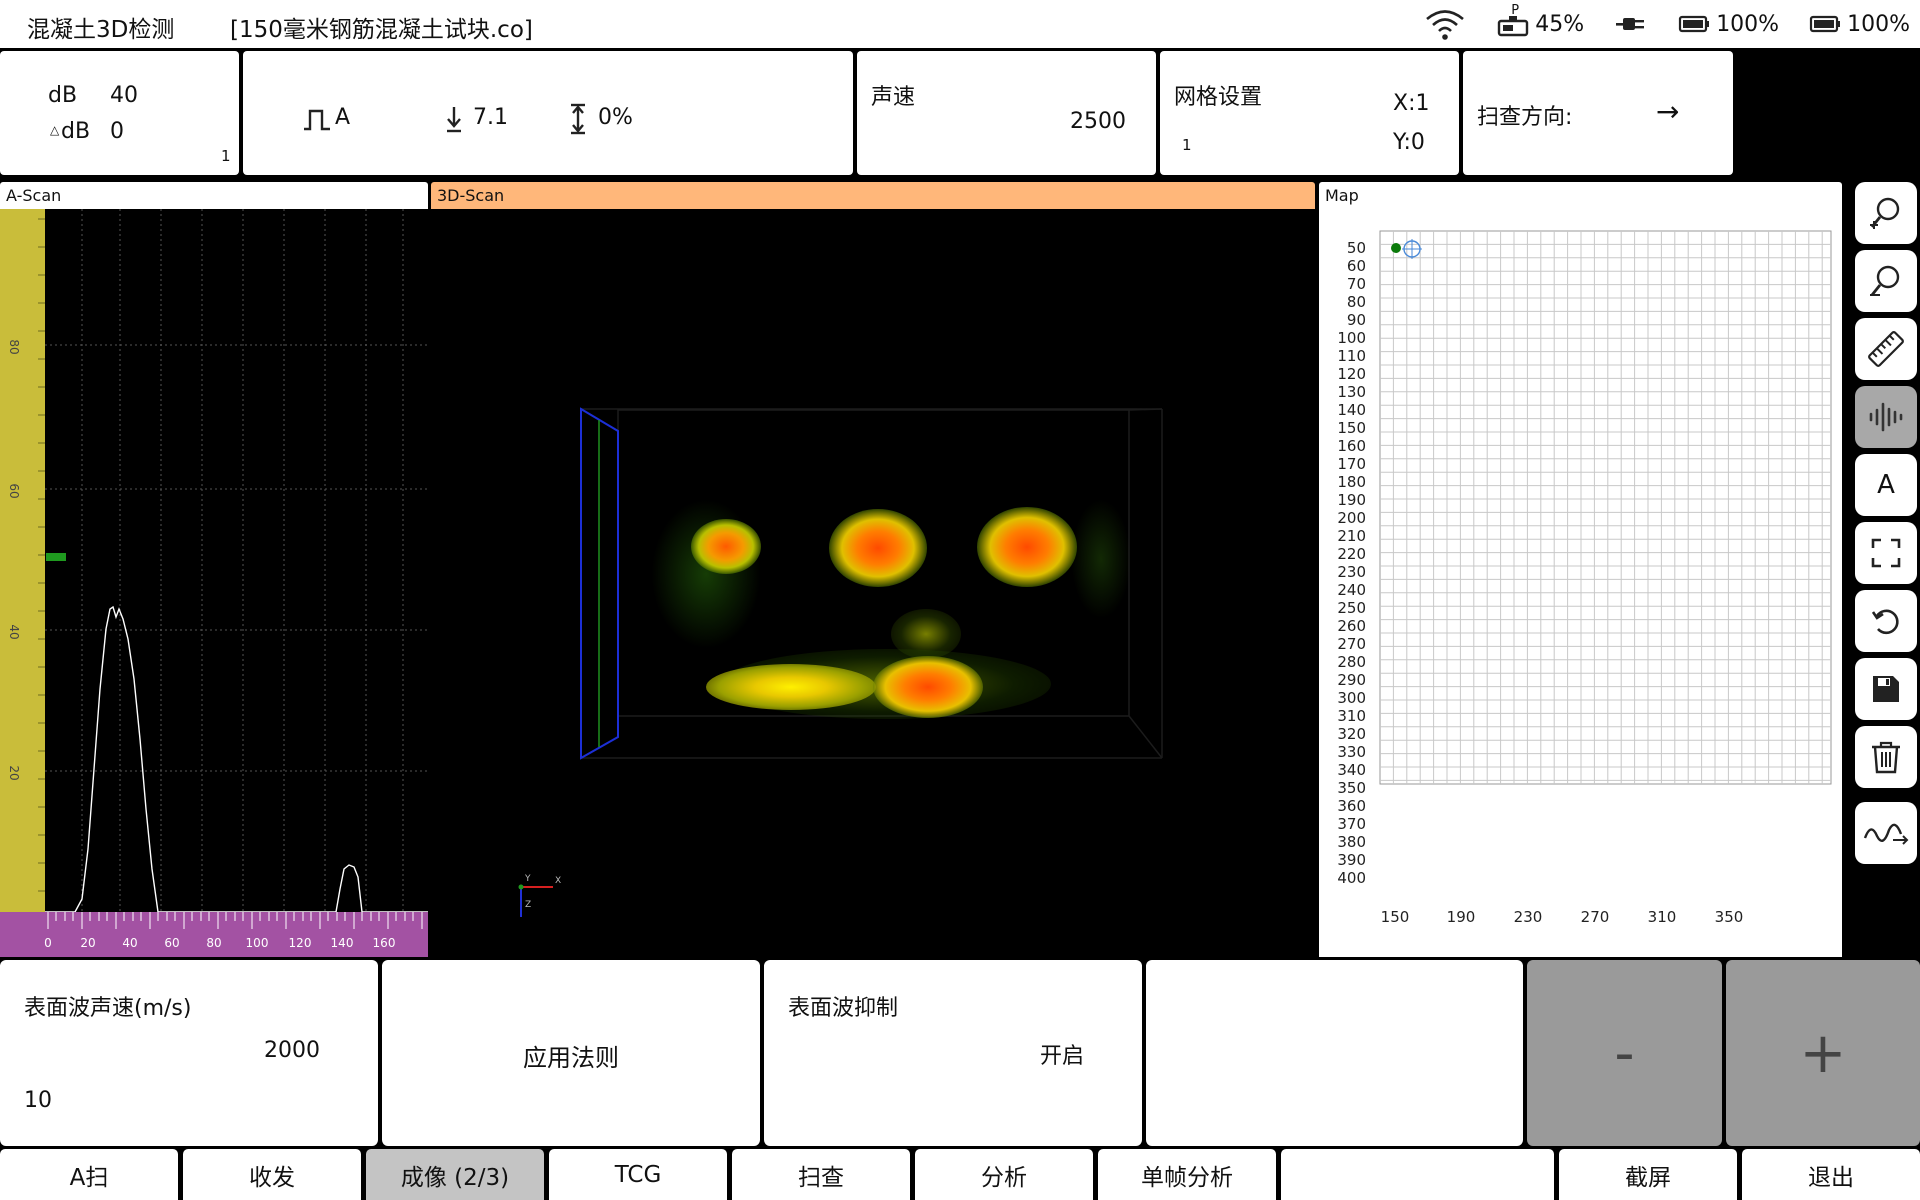  Describe the element at coordinates (1351, 374) in the screenshot. I see `map-y-tick: 120` at that location.